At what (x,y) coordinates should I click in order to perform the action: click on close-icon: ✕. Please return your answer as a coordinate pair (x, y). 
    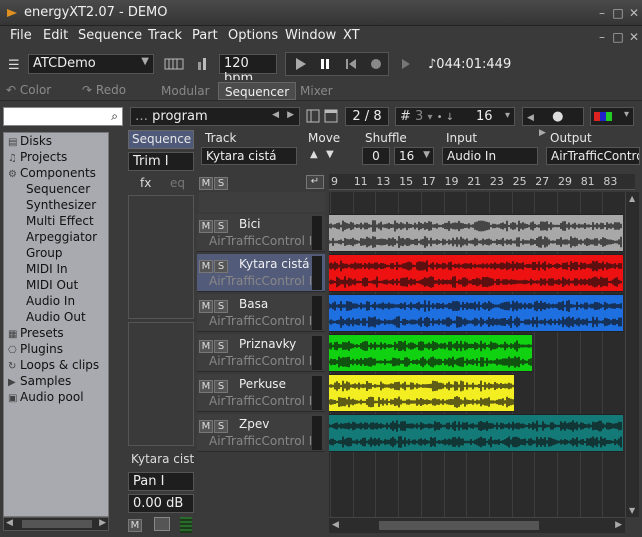
    Looking at the image, I should click on (634, 13).